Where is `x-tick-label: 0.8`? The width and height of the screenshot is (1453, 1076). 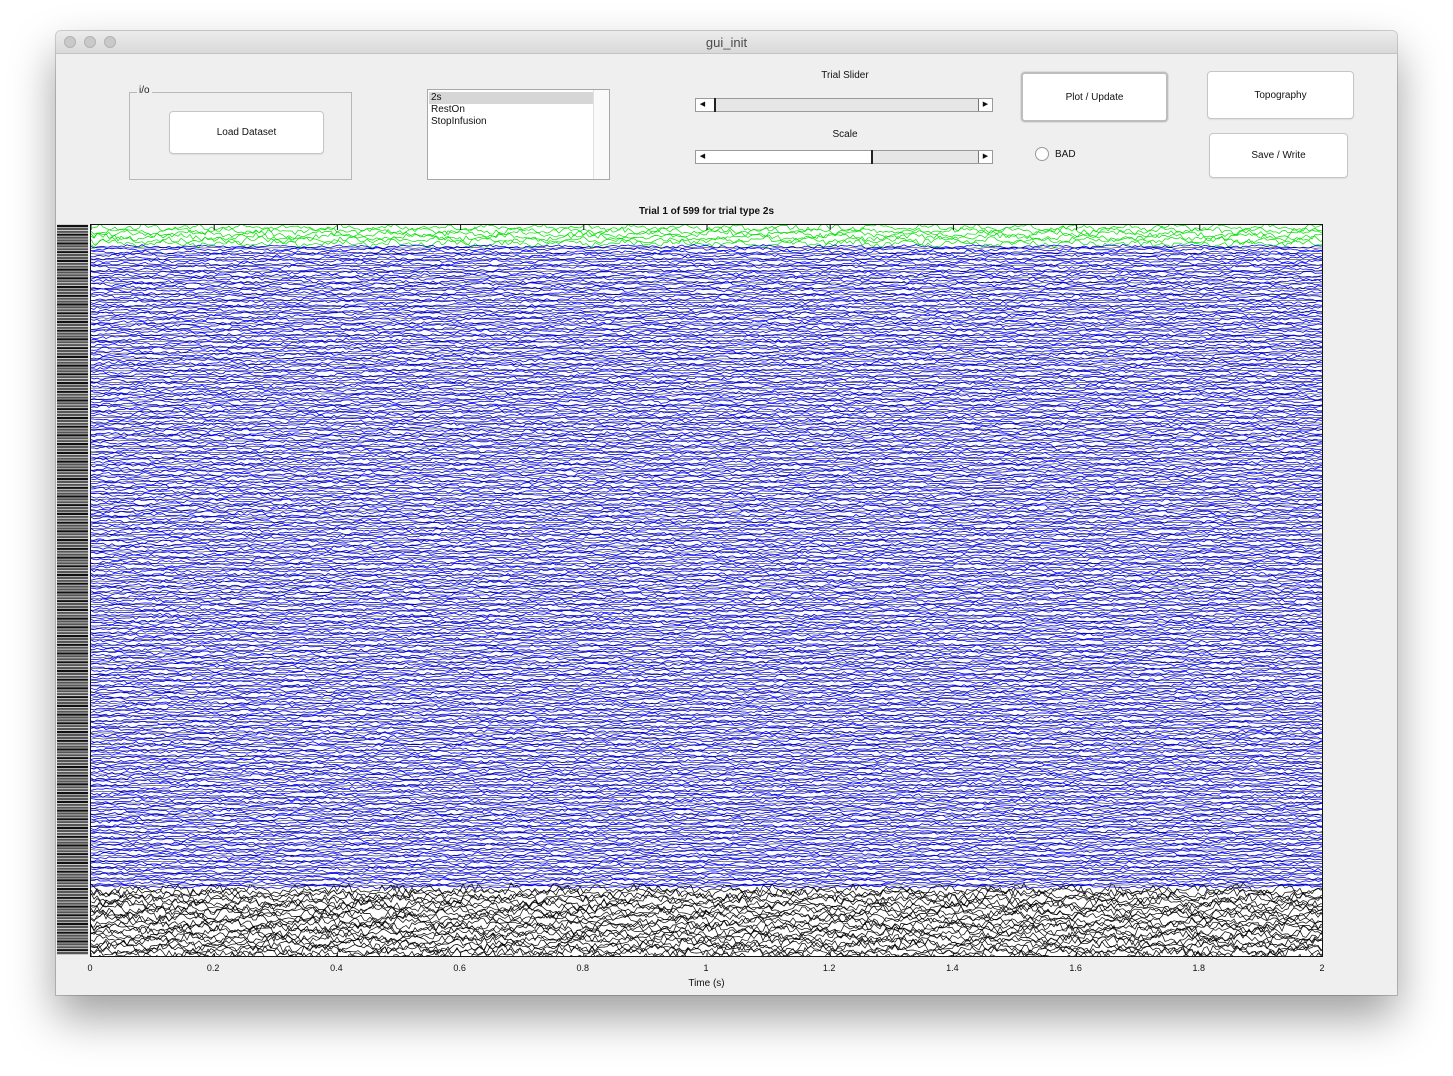
x-tick-label: 0.8 is located at coordinates (583, 968).